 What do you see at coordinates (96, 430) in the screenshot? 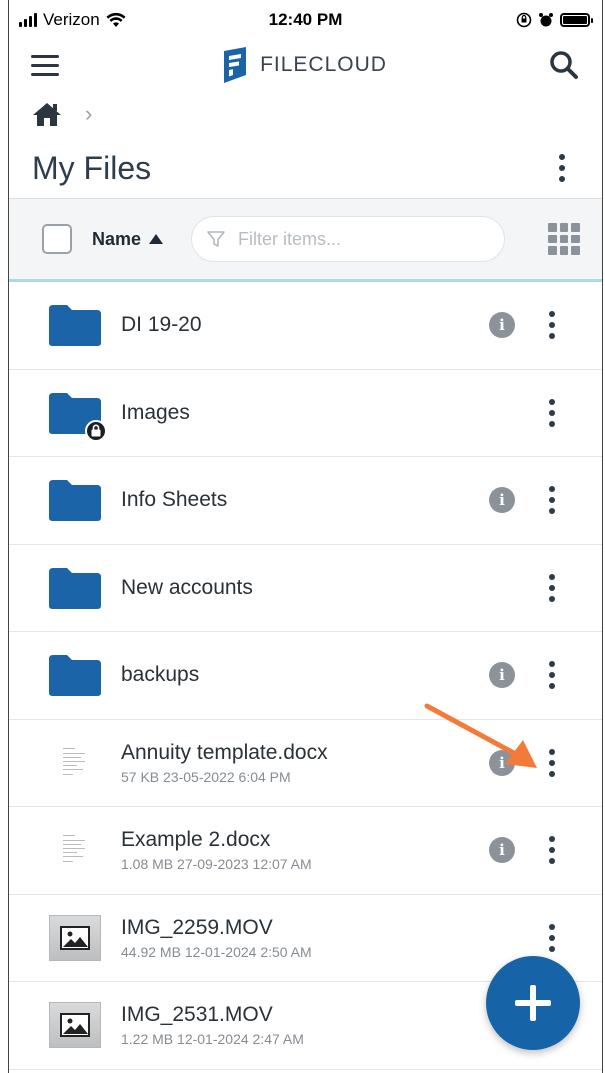
I see `lock-icon` at bounding box center [96, 430].